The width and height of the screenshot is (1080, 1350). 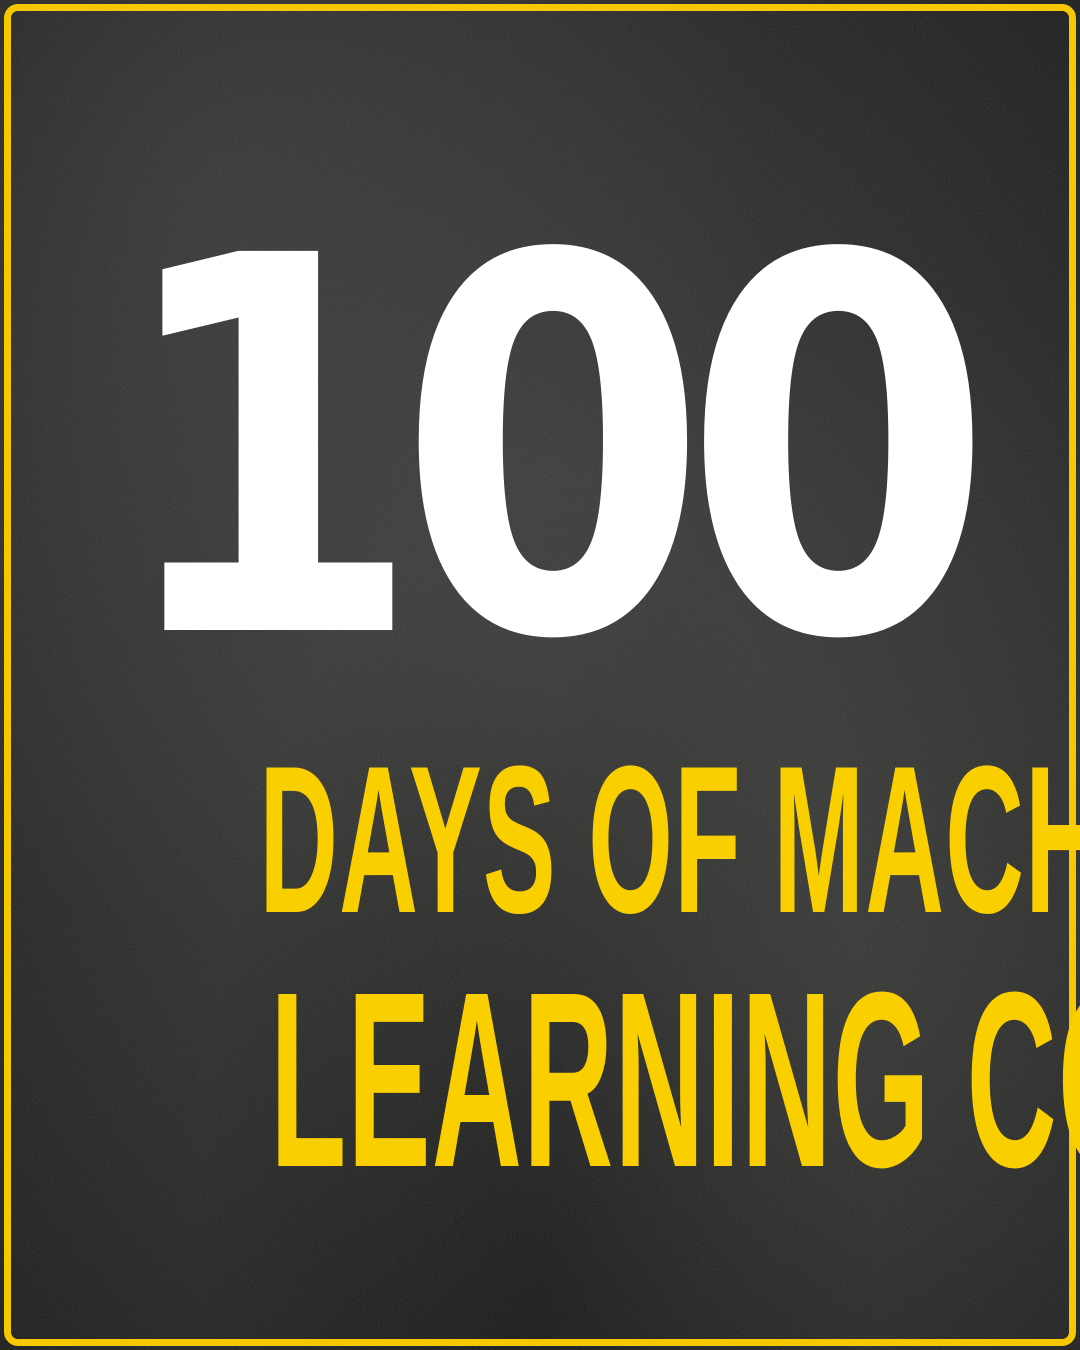 What do you see at coordinates (669, 839) in the screenshot?
I see `headline-line-1: DAYS OF MACHINE` at bounding box center [669, 839].